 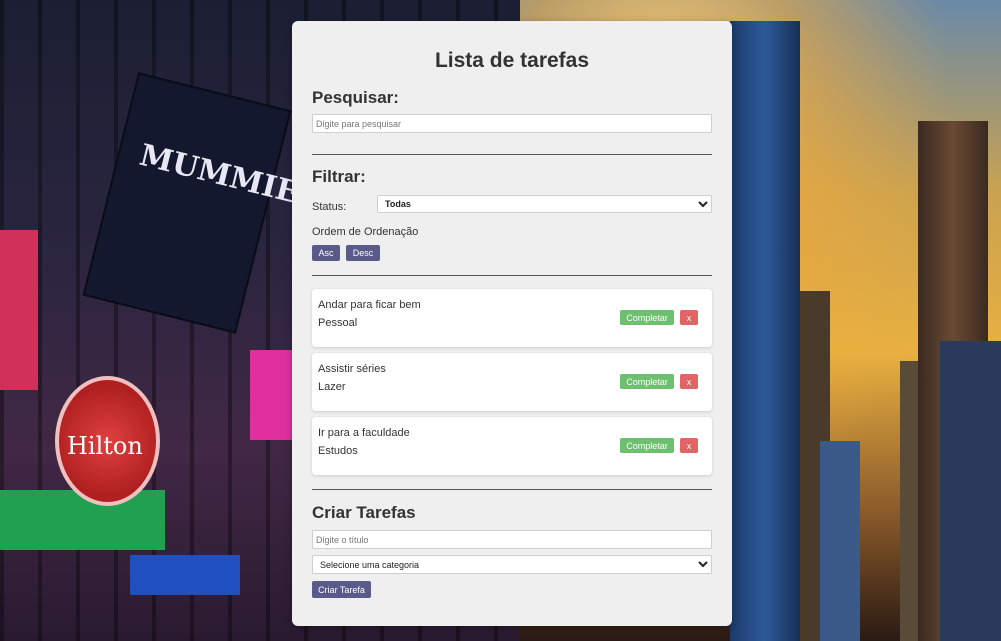 What do you see at coordinates (365, 232) in the screenshot?
I see `sort-label: Ordem de Ordenação` at bounding box center [365, 232].